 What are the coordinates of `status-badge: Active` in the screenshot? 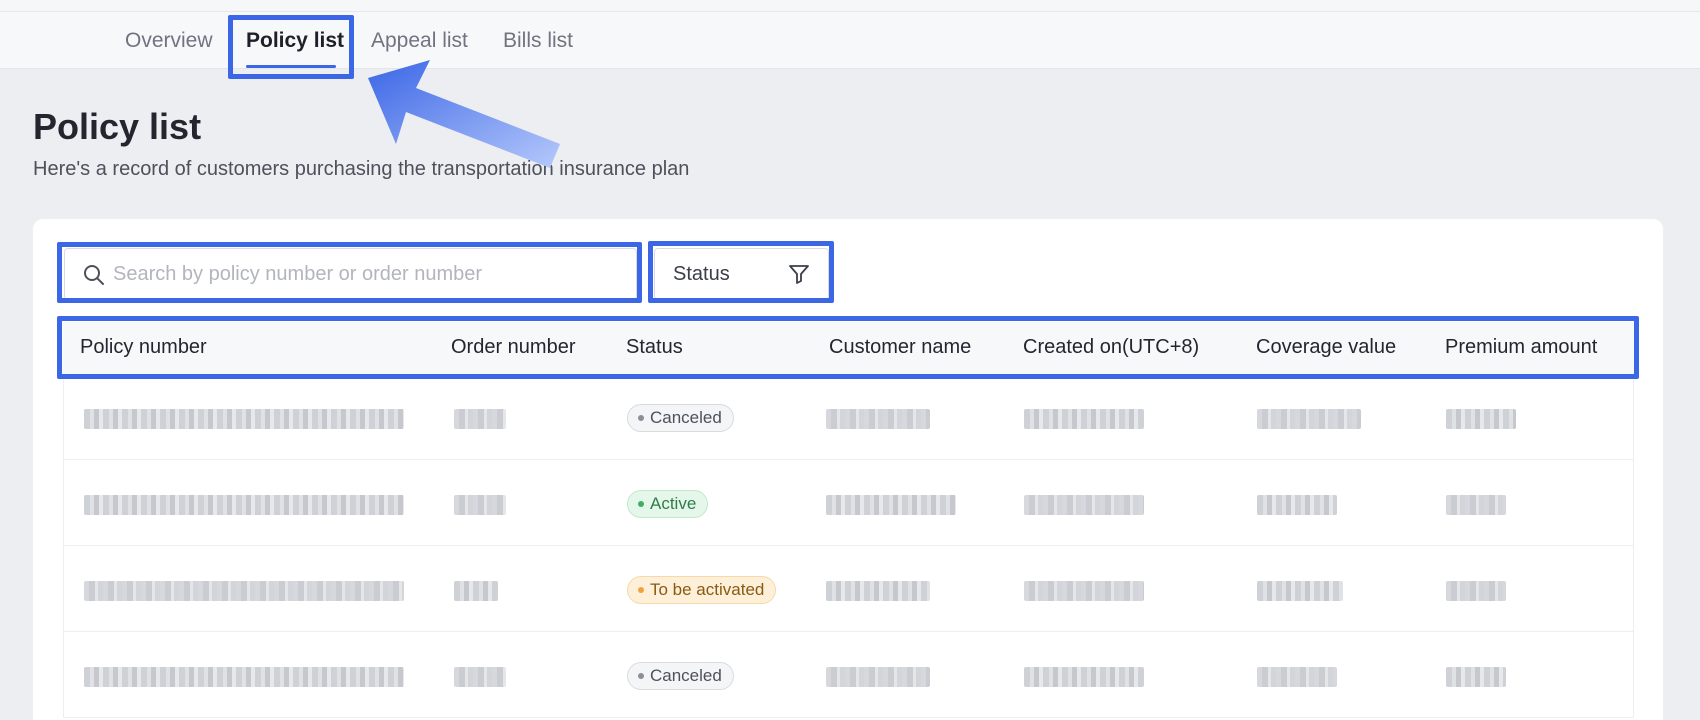 It's located at (668, 504).